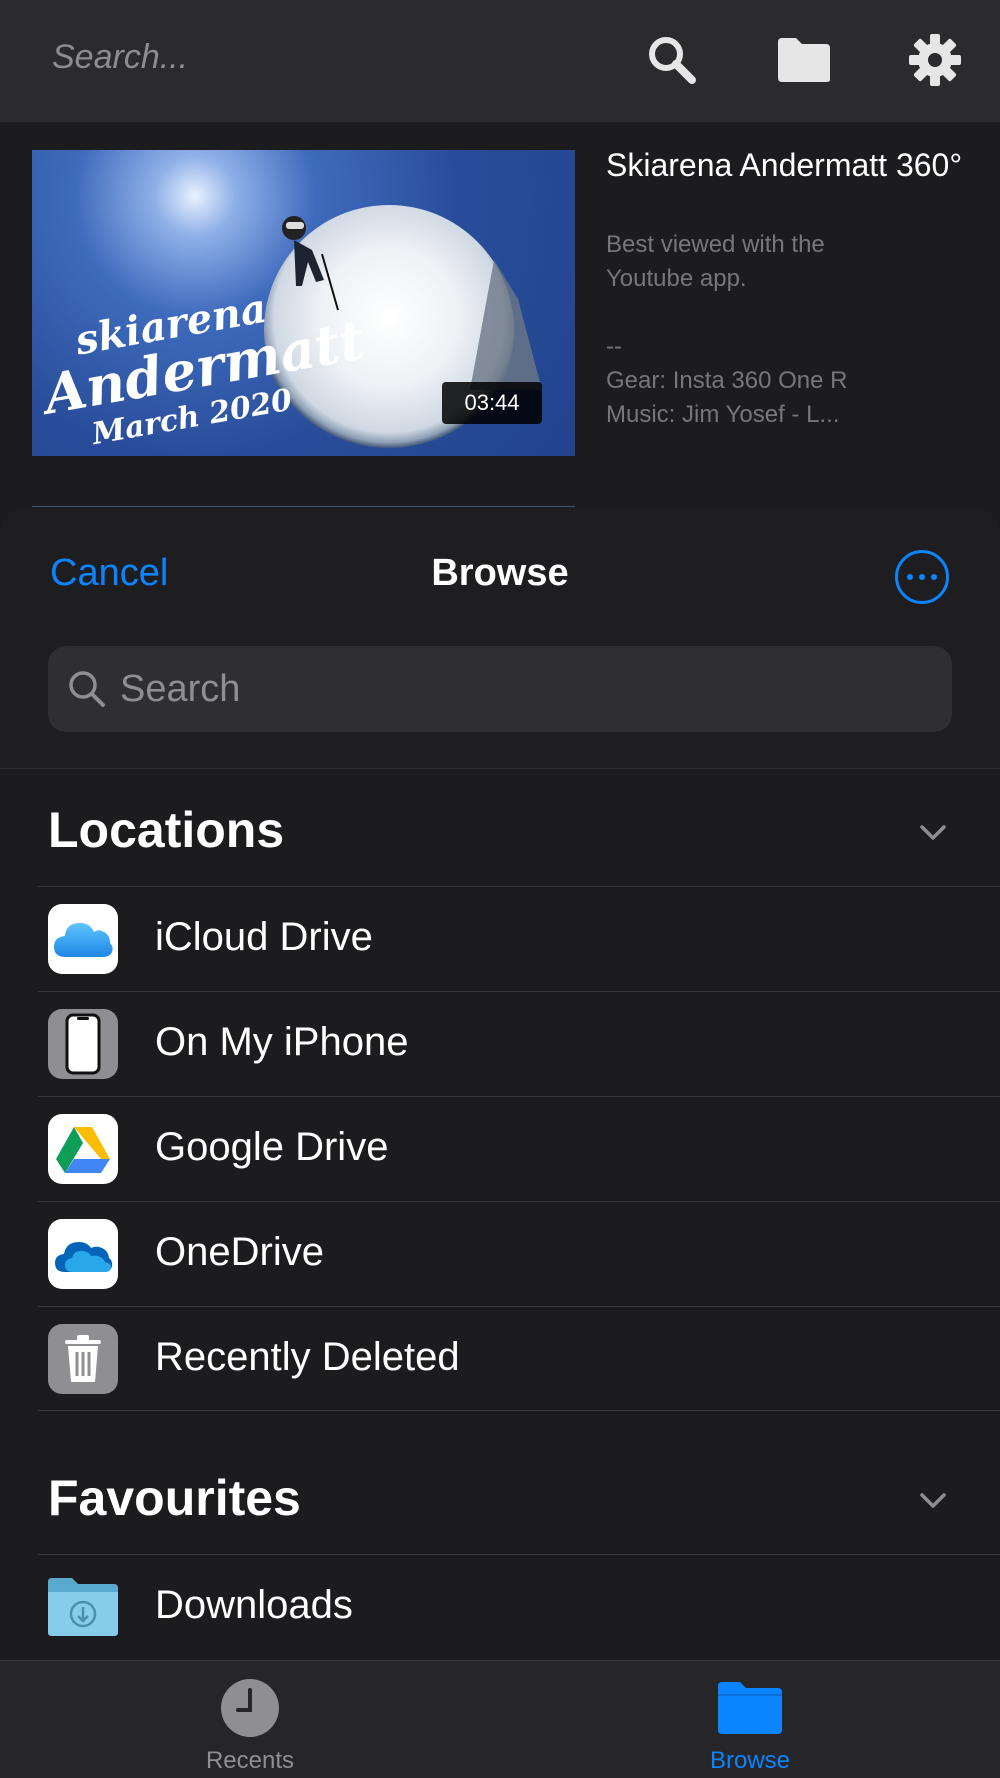 This screenshot has width=1000, height=1778. I want to click on location-label: Recently Deleted, so click(307, 1357).